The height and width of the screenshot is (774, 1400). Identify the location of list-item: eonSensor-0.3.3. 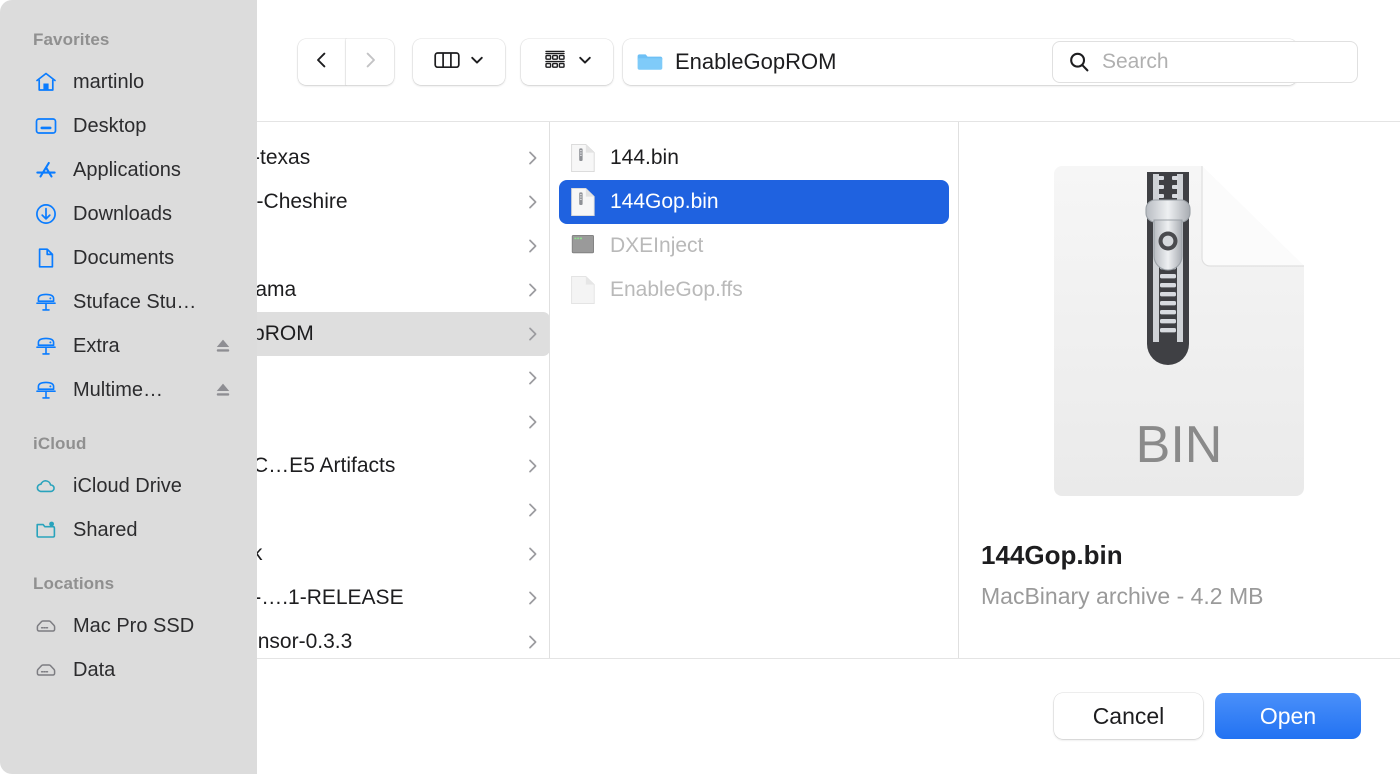
(403, 639).